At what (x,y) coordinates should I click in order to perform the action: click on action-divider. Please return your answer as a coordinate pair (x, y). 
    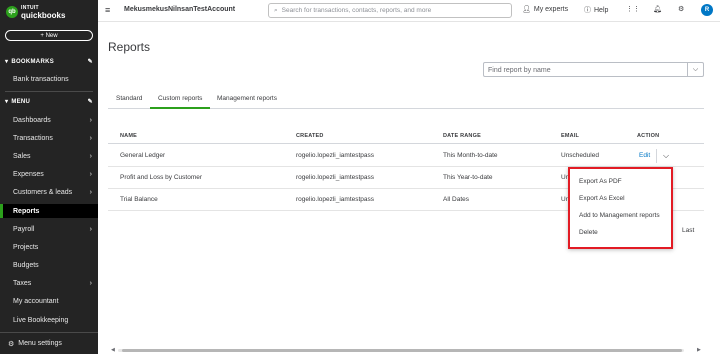
    Looking at the image, I should click on (656, 156).